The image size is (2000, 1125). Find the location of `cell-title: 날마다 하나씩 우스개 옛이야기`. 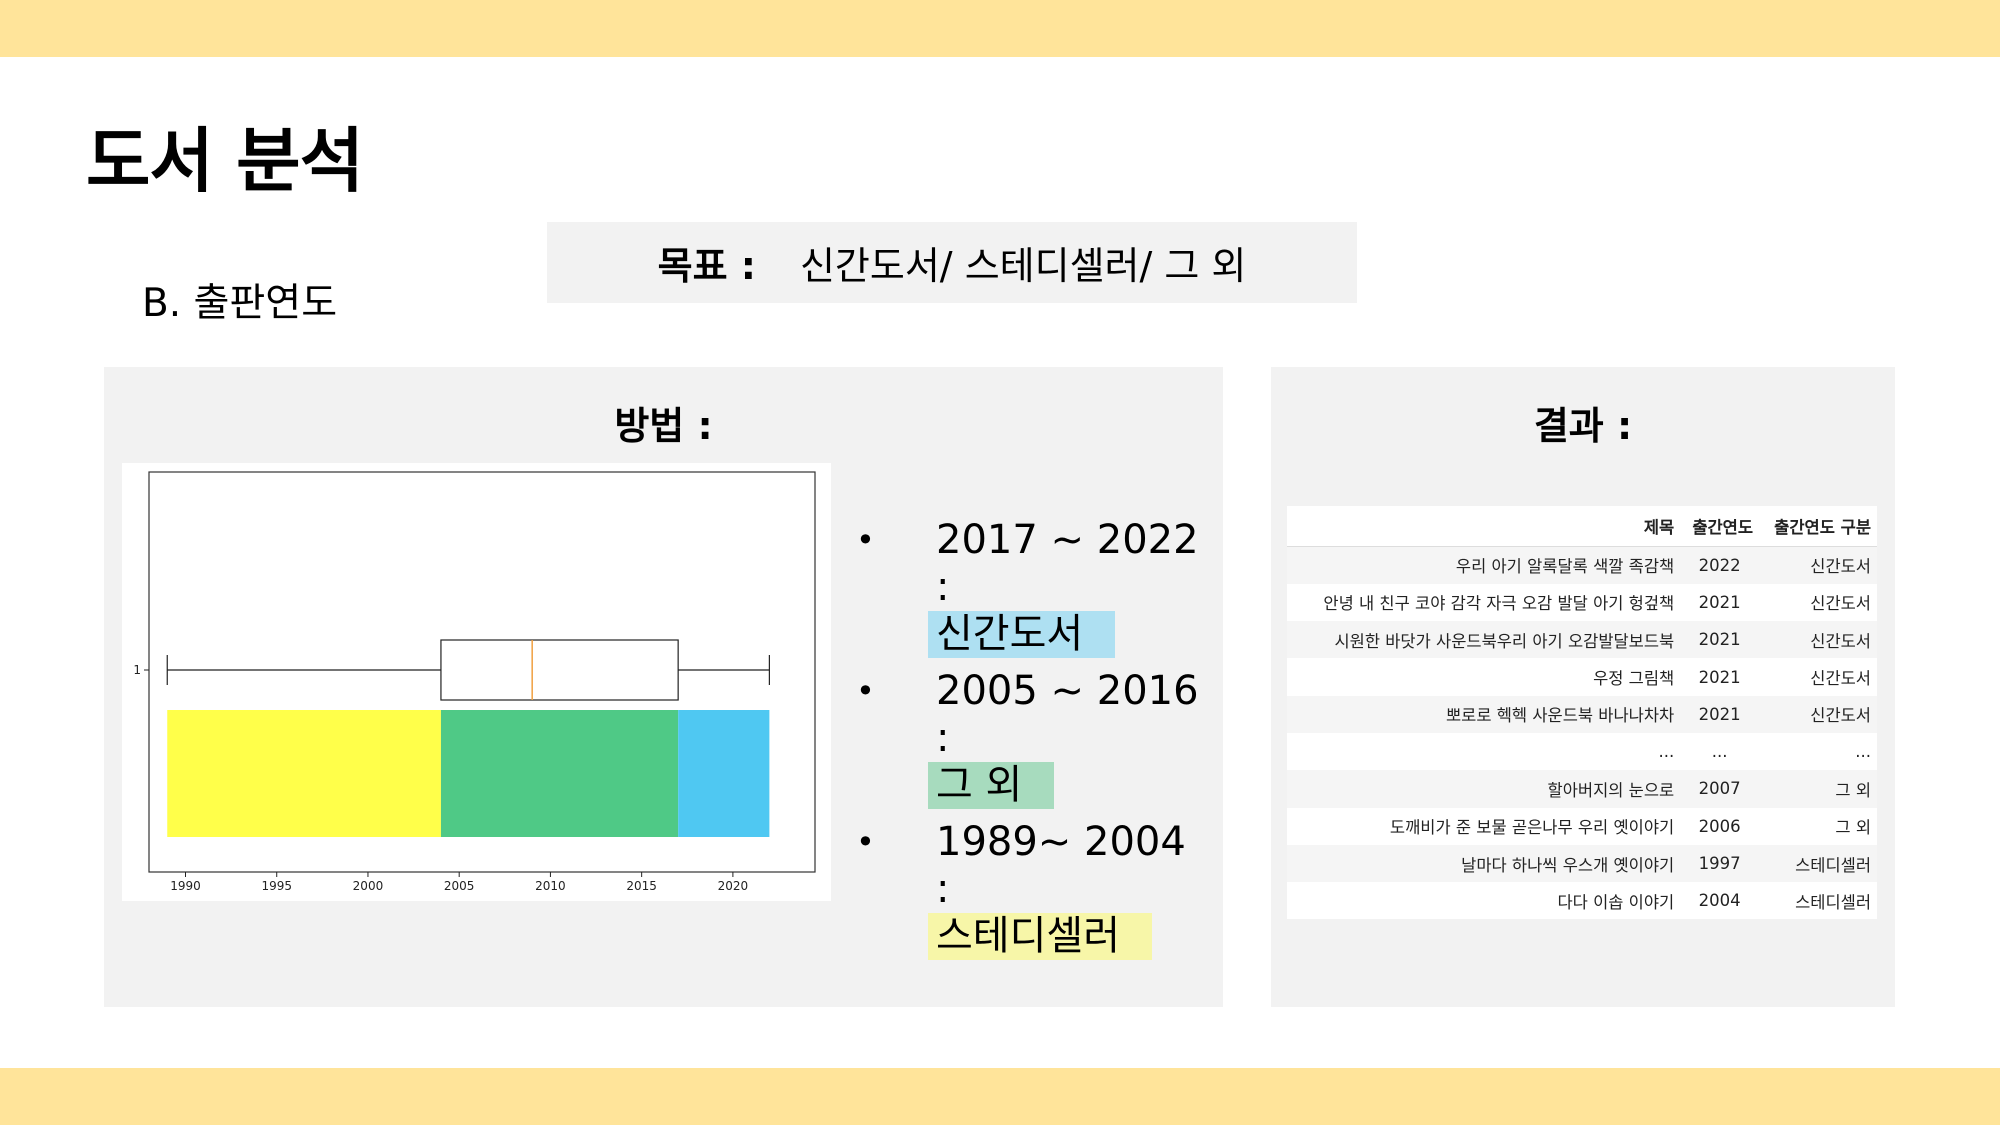

cell-title: 날마다 하나씩 우스개 옛이야기 is located at coordinates (1484, 863).